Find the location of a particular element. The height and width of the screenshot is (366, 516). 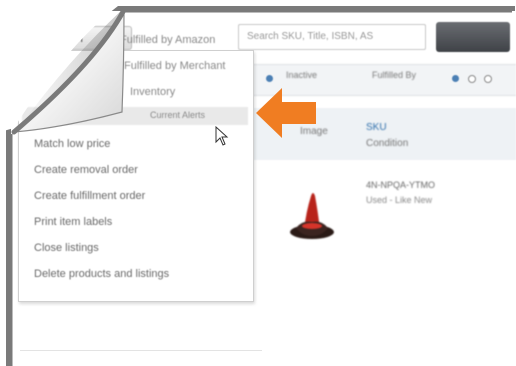

search-input: Search SKU, Title, ISBN, AS is located at coordinates (332, 37).